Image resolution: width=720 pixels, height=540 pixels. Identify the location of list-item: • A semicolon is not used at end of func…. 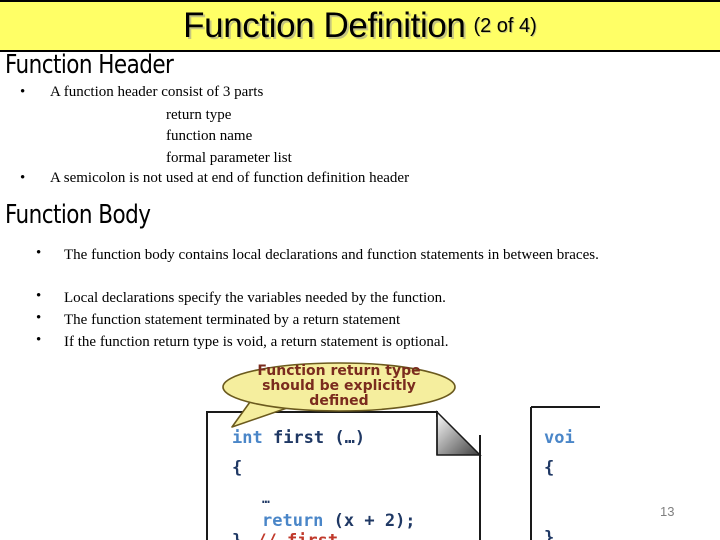
(214, 178).